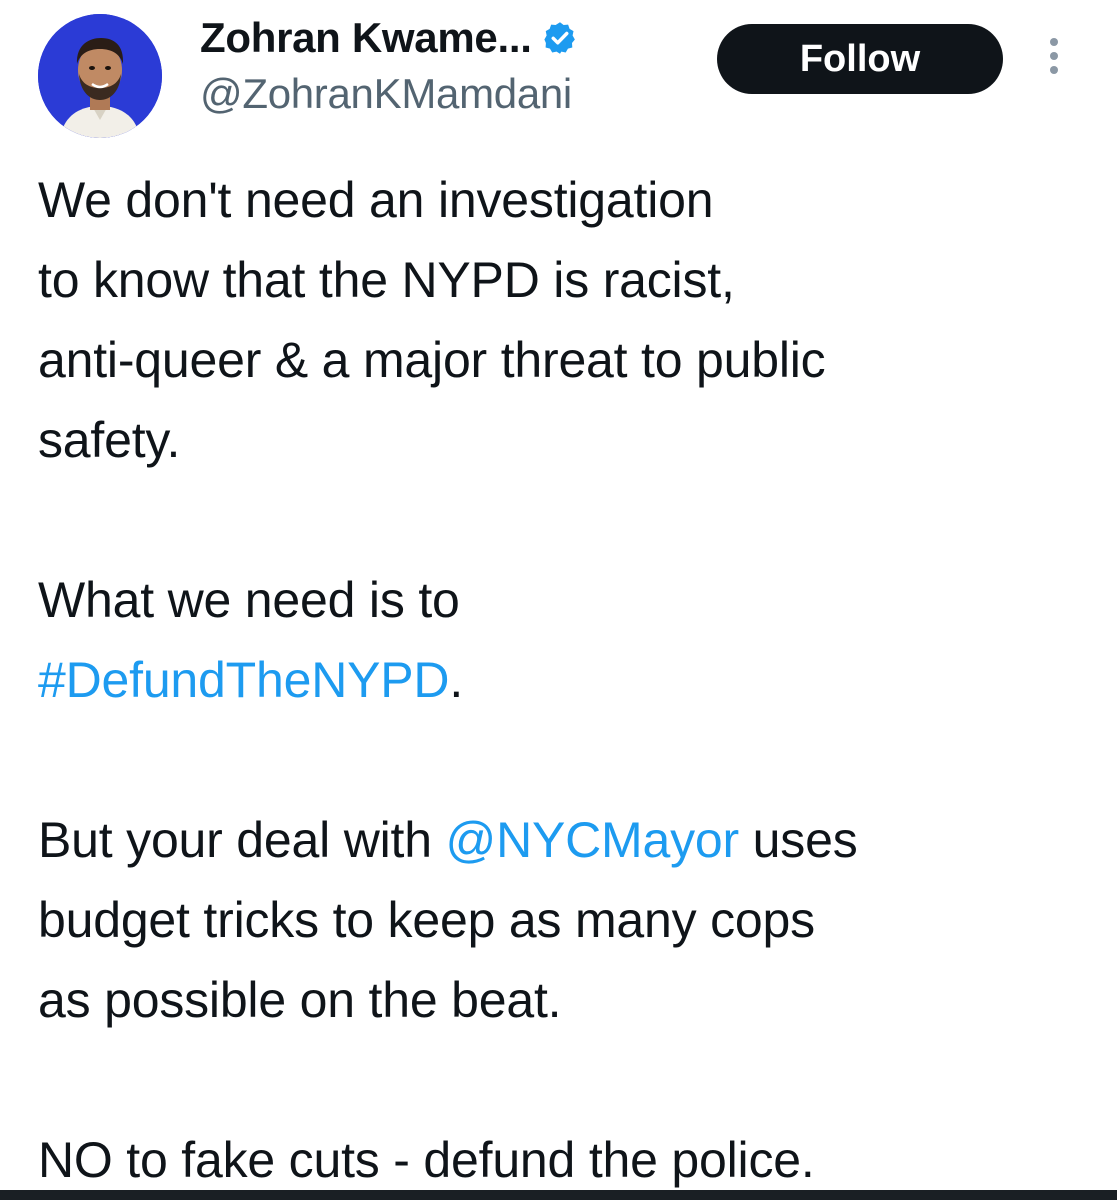 This screenshot has width=1117, height=1200. What do you see at coordinates (244, 680) in the screenshot?
I see `hashtag-link: #DefundTheNYPD` at bounding box center [244, 680].